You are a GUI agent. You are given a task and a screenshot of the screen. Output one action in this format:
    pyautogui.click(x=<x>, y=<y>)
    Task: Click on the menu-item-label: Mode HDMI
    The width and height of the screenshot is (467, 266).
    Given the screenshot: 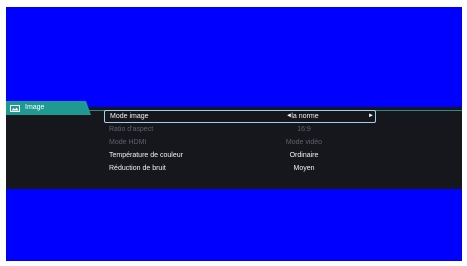 What is the action you would take?
    pyautogui.click(x=128, y=142)
    